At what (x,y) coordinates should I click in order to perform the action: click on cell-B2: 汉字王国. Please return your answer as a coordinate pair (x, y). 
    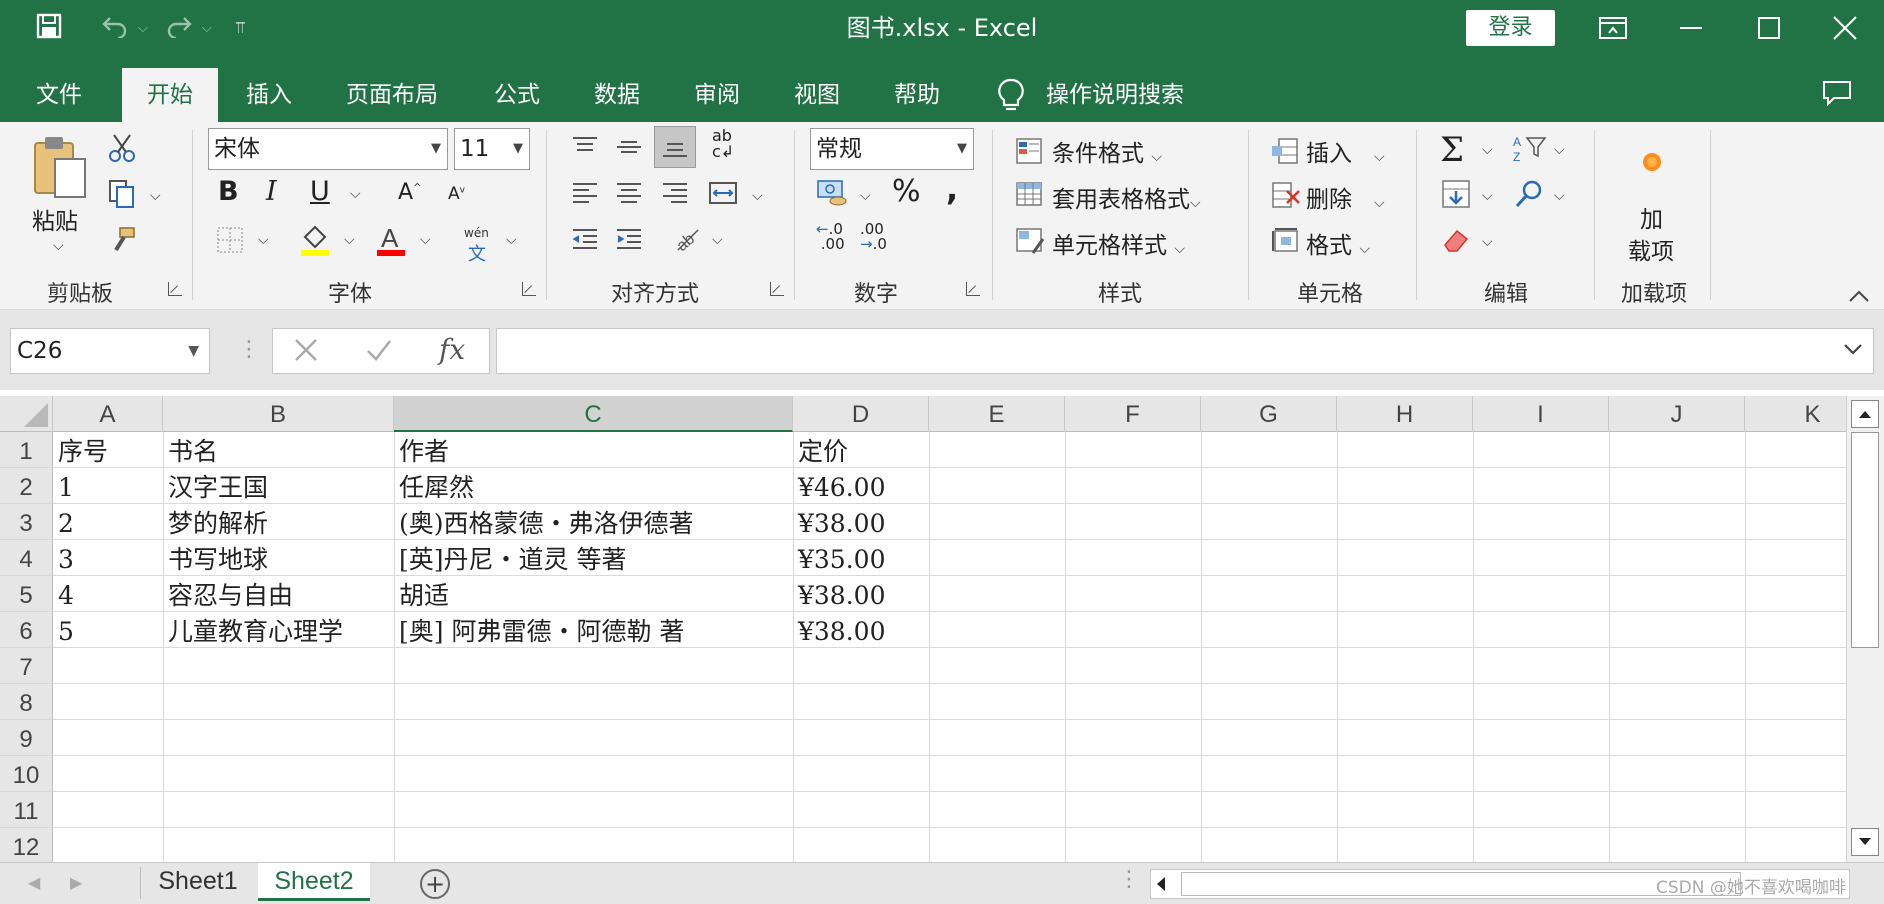
    Looking at the image, I should click on (218, 486).